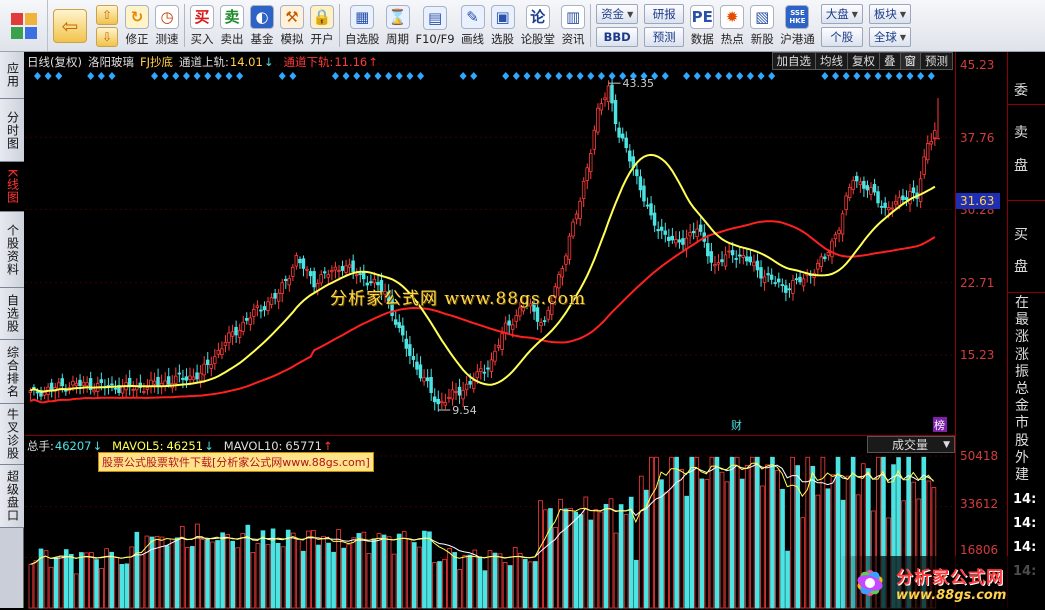  Describe the element at coordinates (617, 37) in the screenshot. I see `bbd-button: BBD` at that location.